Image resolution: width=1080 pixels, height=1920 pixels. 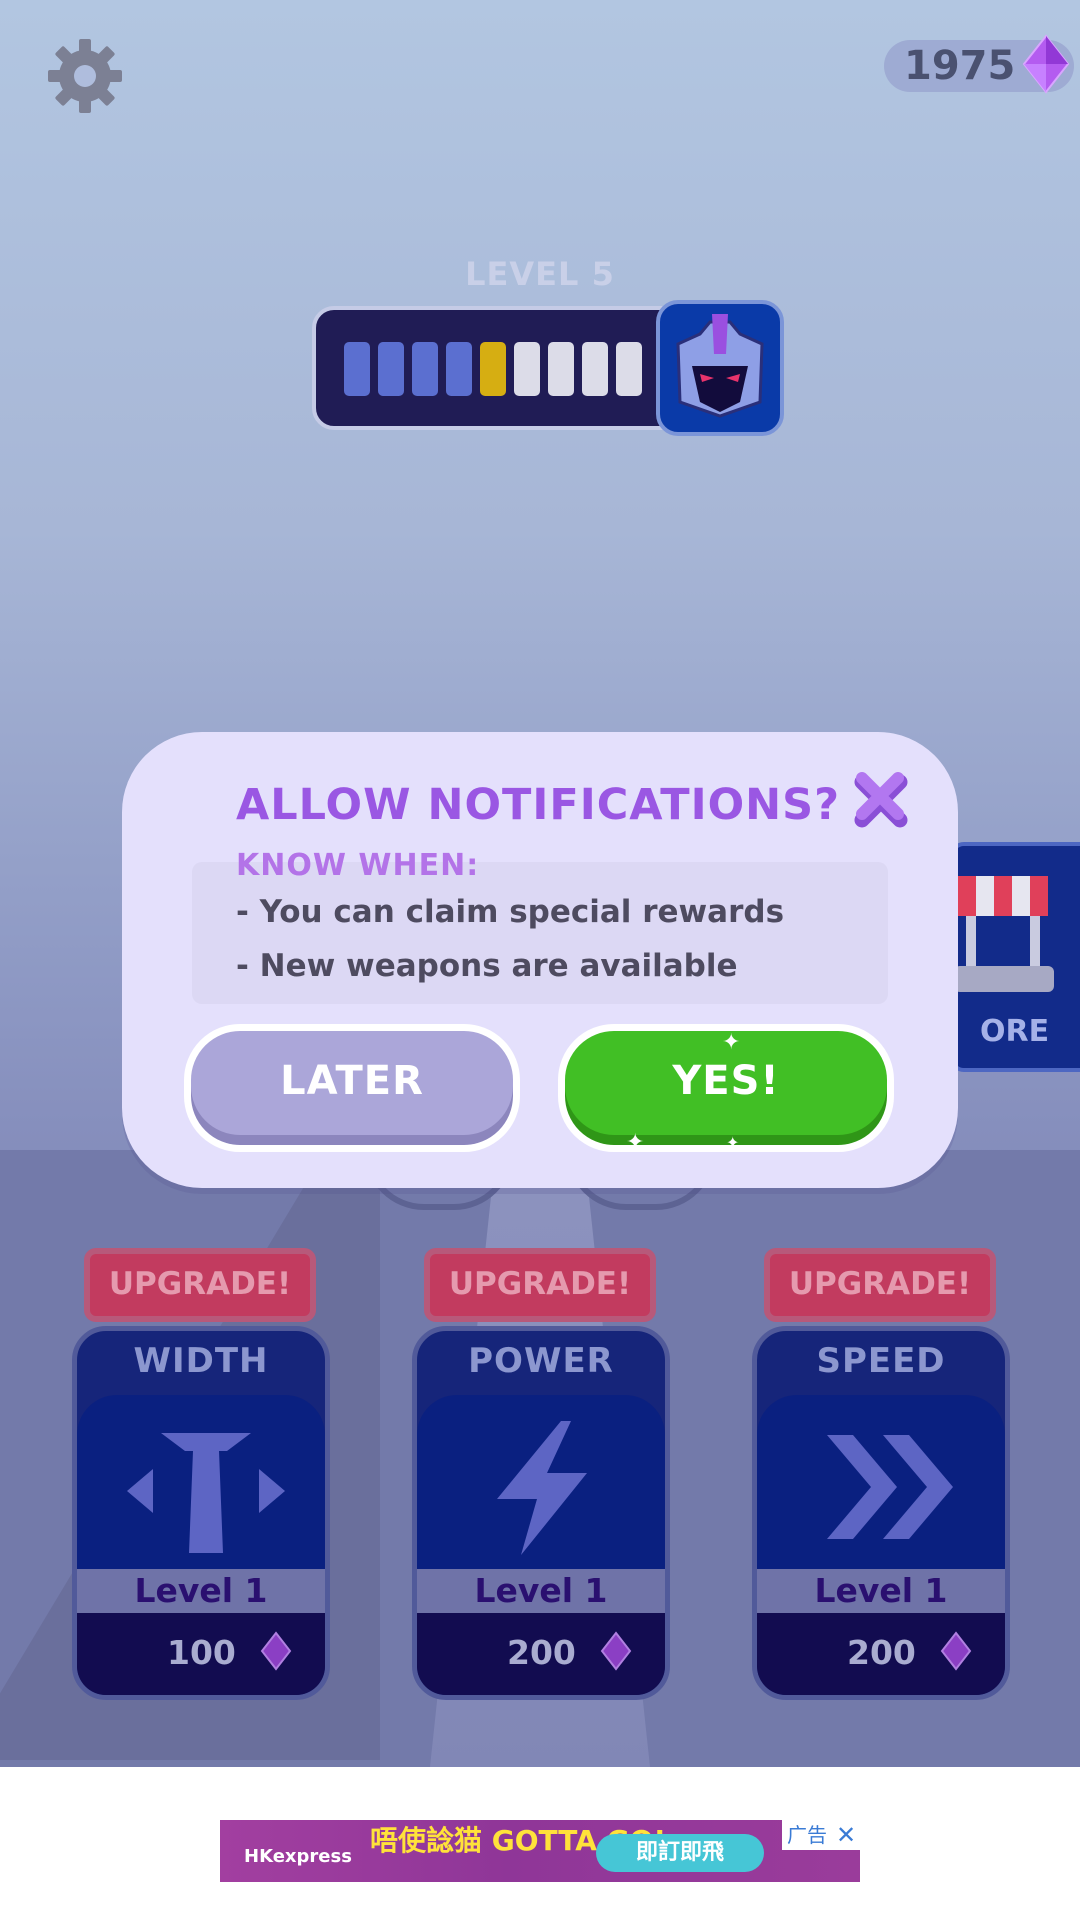 What do you see at coordinates (201, 1361) in the screenshot?
I see `upgrade-title: WIDTH` at bounding box center [201, 1361].